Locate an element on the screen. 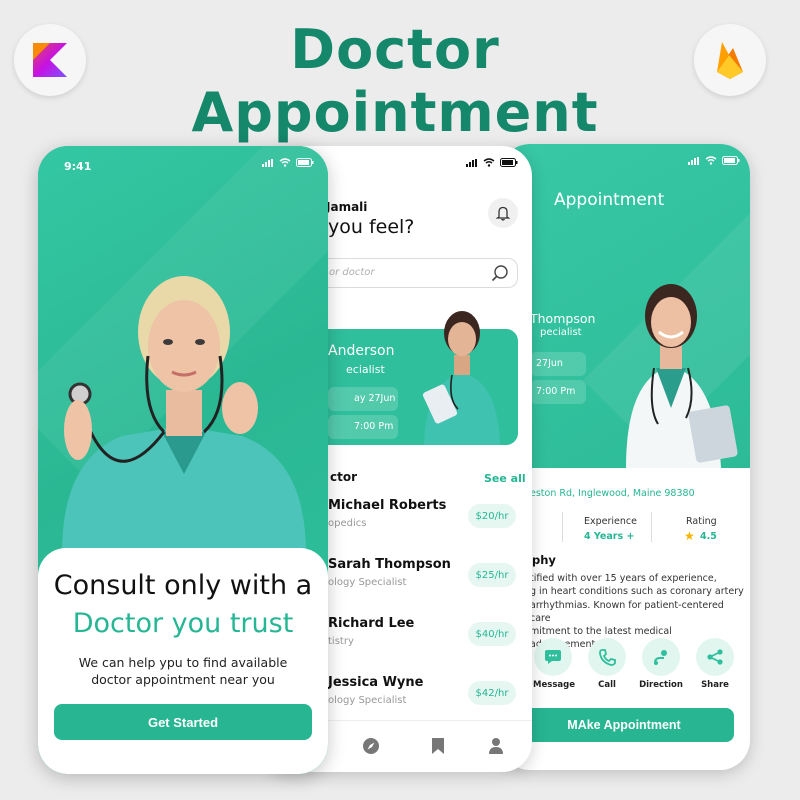 The image size is (800, 800). doctor-name: Thompson is located at coordinates (563, 318).